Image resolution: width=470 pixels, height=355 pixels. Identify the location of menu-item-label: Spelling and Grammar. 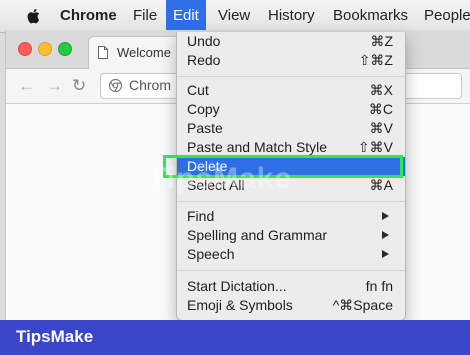
(257, 235).